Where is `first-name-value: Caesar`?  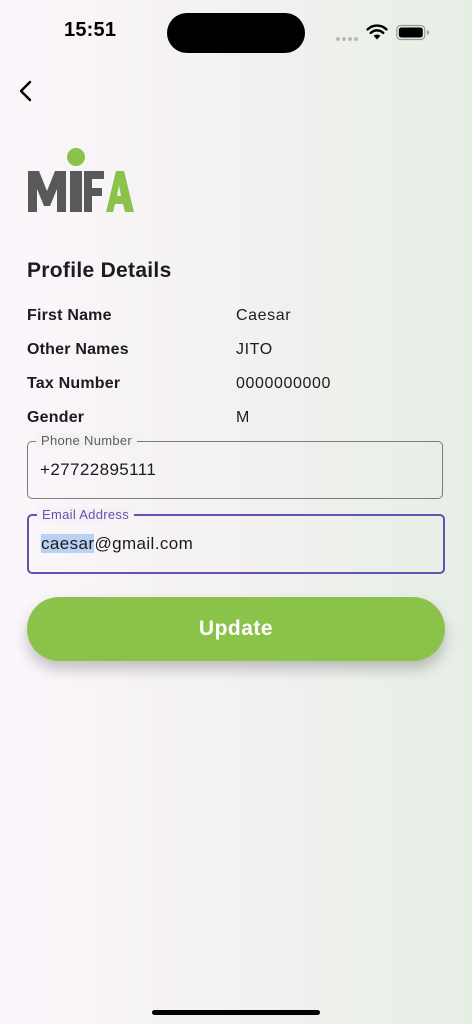
first-name-value: Caesar is located at coordinates (264, 315).